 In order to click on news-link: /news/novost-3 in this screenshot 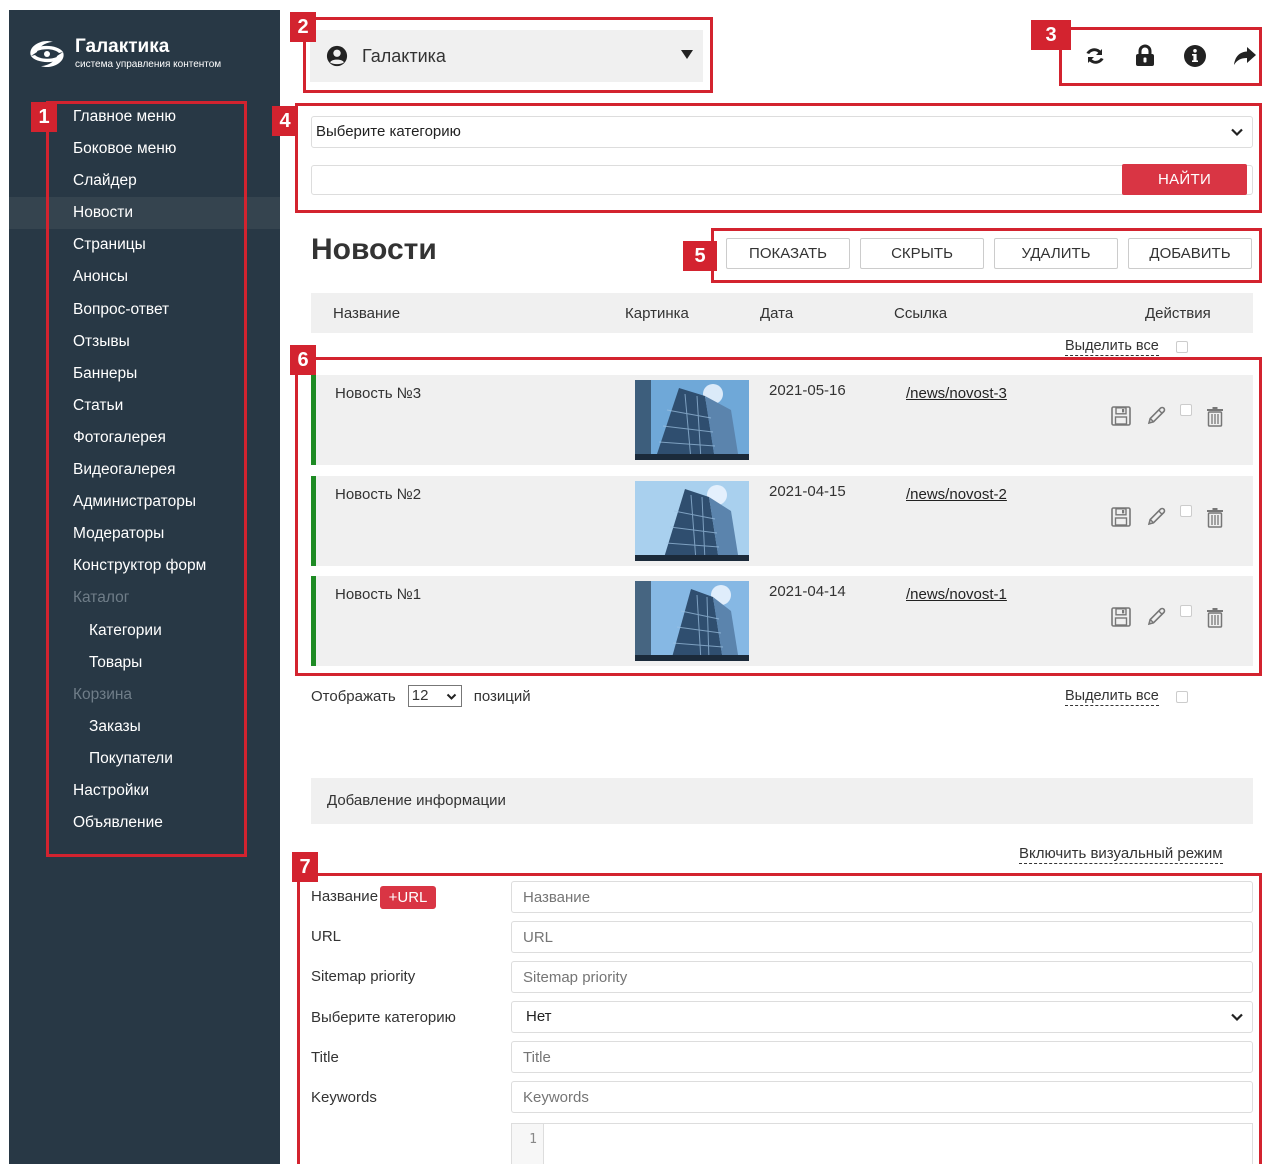, I will do `click(961, 394)`.